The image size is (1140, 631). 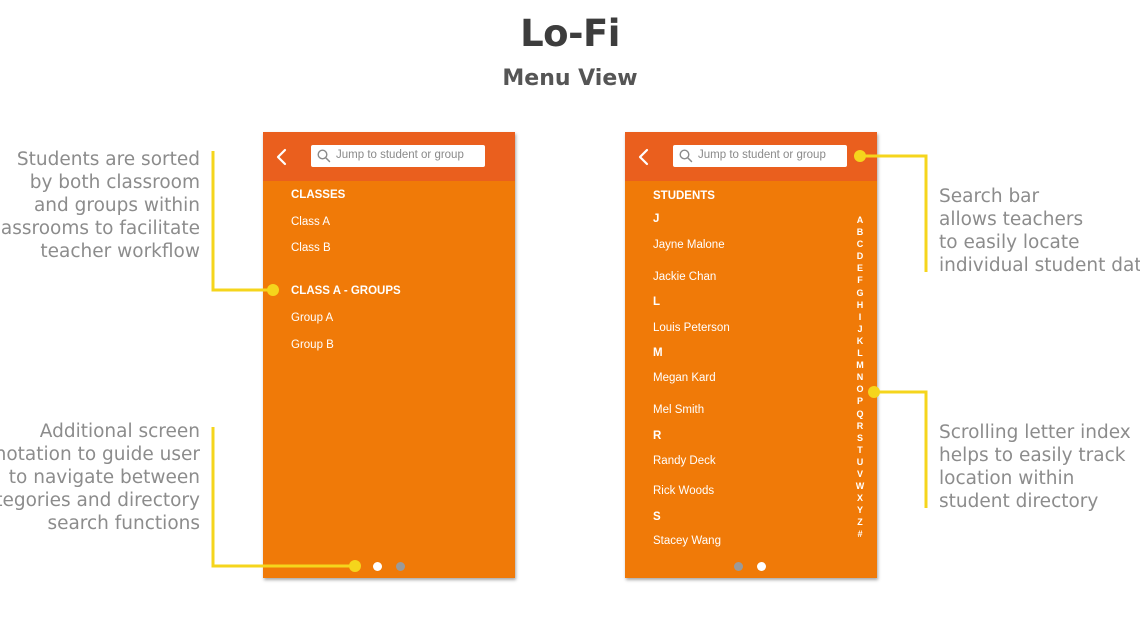 What do you see at coordinates (282, 497) in the screenshot?
I see `callout-line-notation` at bounding box center [282, 497].